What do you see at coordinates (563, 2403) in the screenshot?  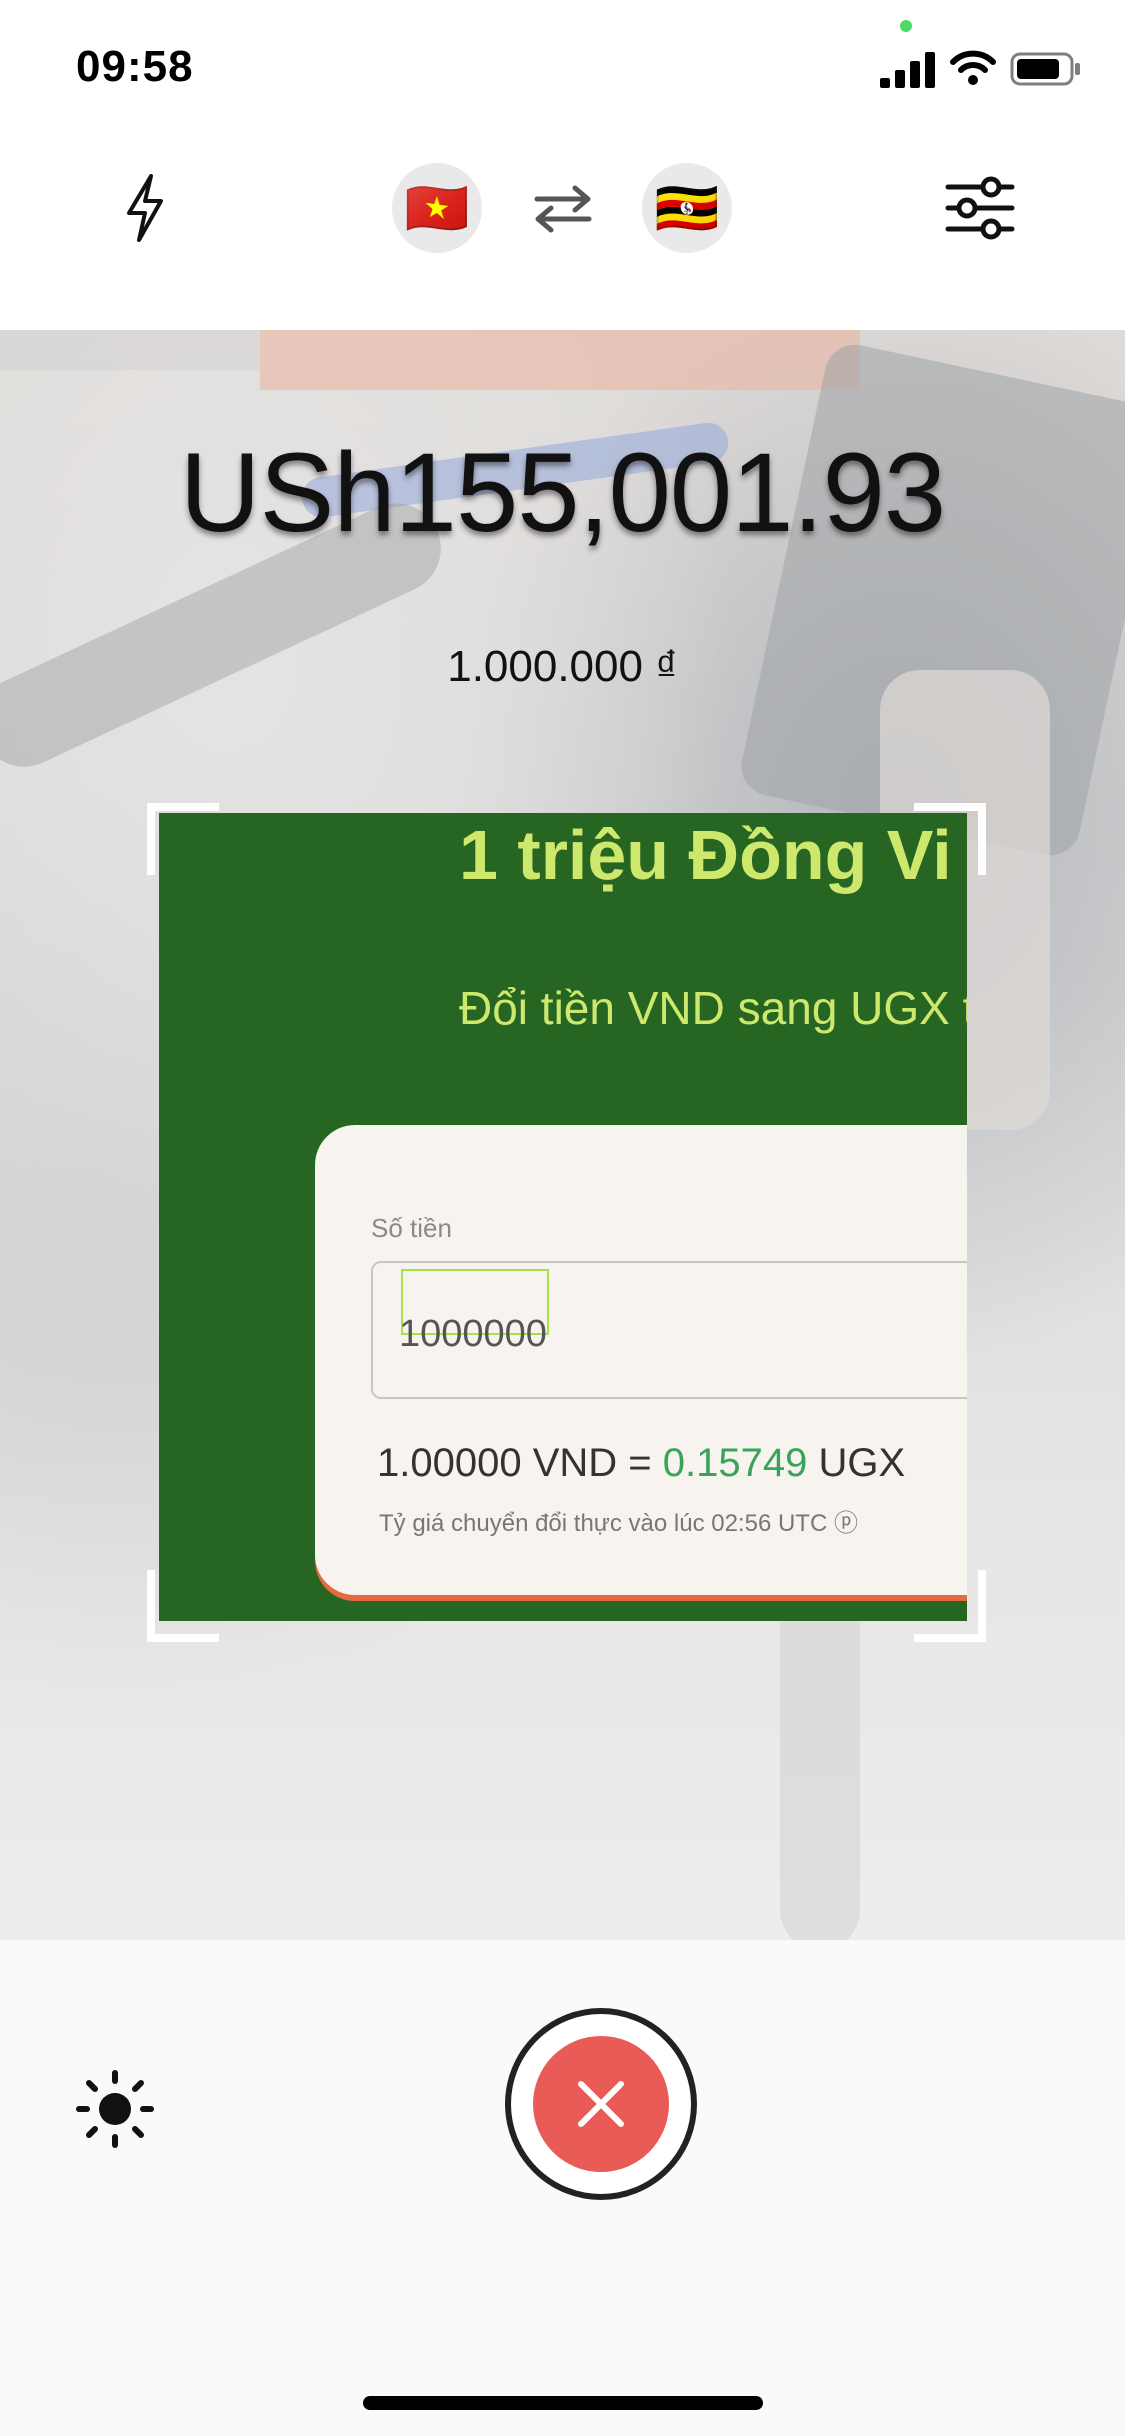 I see `home-indicator` at bounding box center [563, 2403].